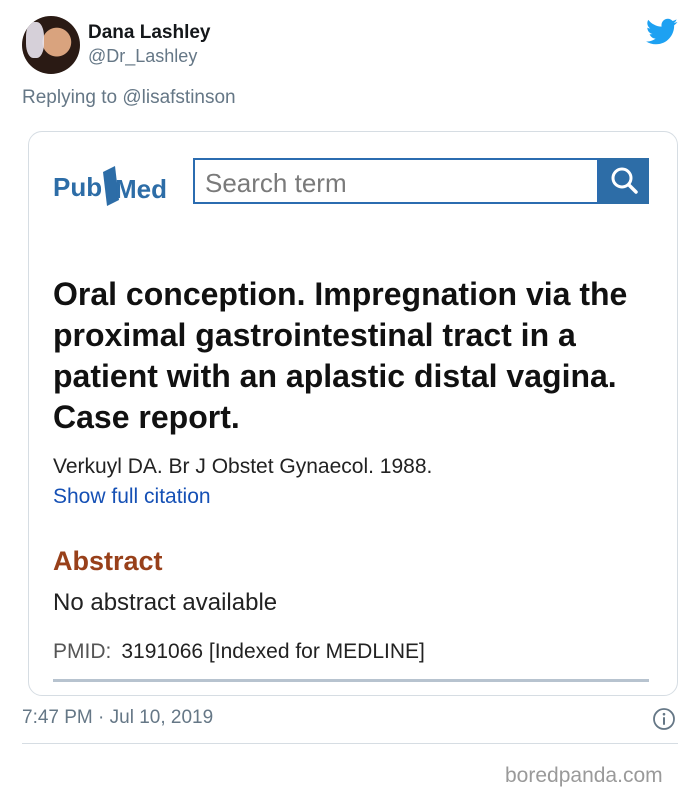 This screenshot has width=700, height=798. What do you see at coordinates (110, 186) in the screenshot?
I see `pubmed-logo: Pub Med` at bounding box center [110, 186].